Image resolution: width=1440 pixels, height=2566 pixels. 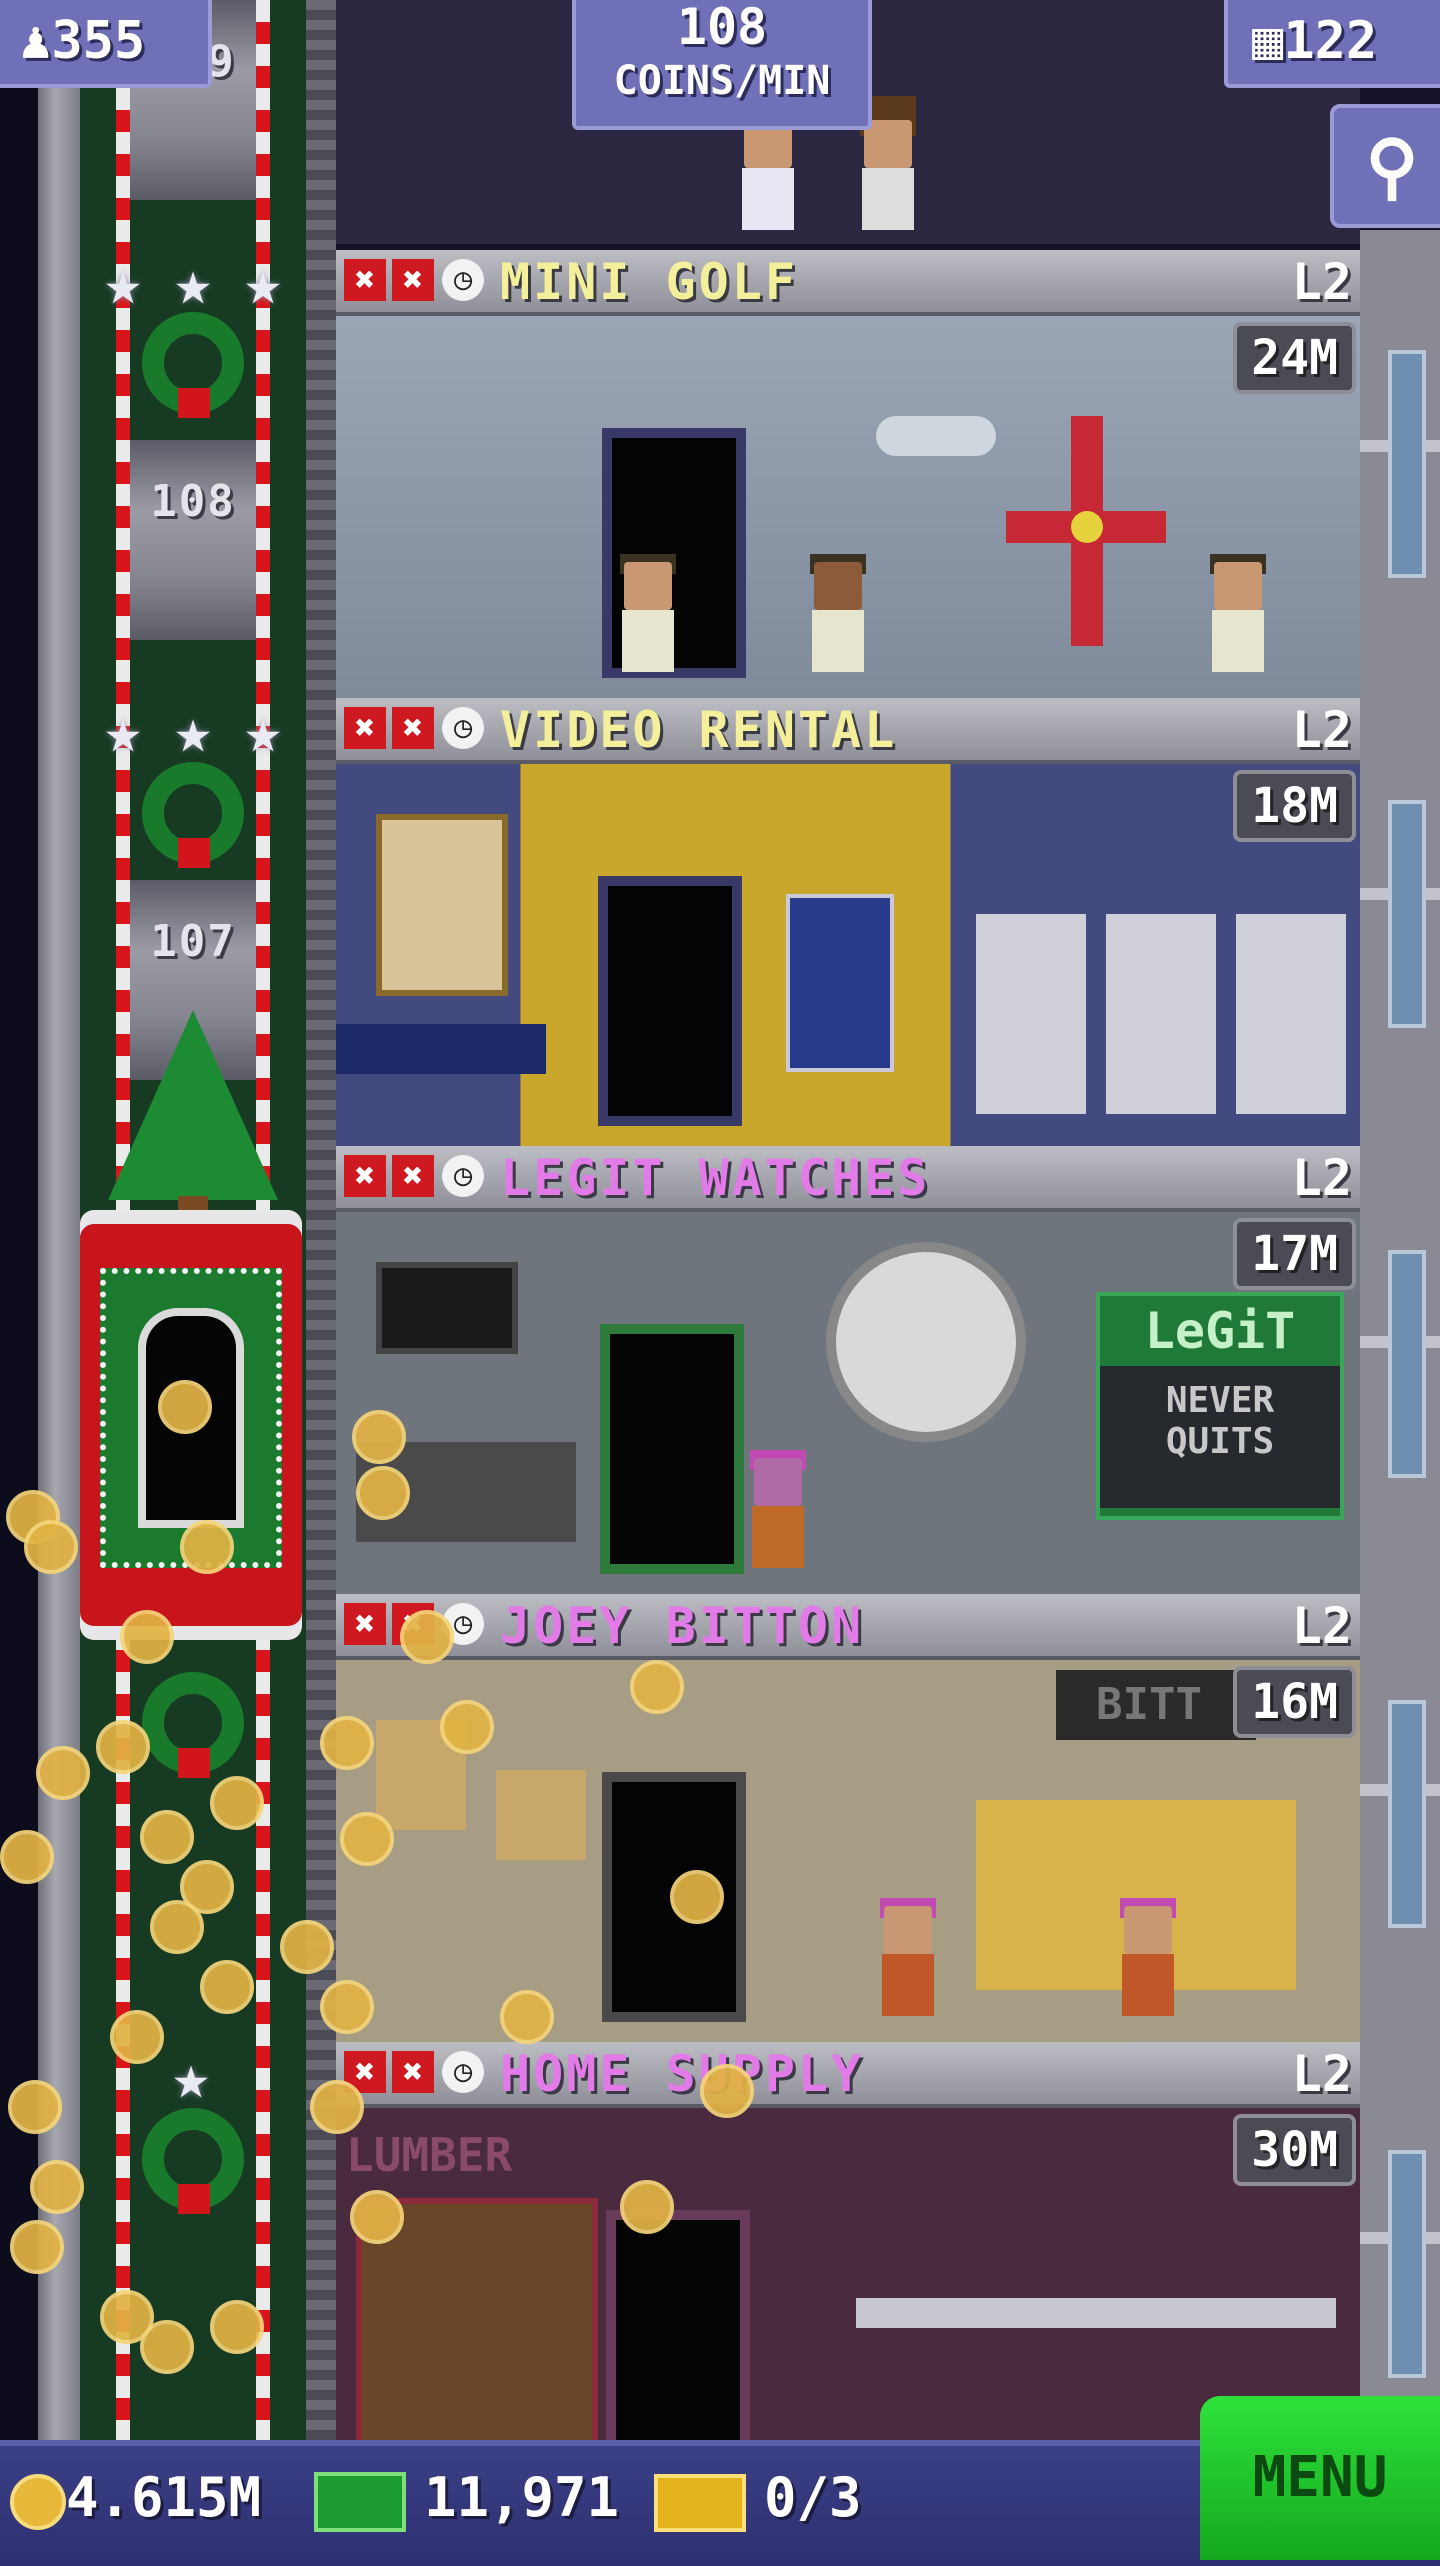 I want to click on floor-header: ✖ ✖ ◷ LEGIT WATCHES L2, so click(x=848, y=1179).